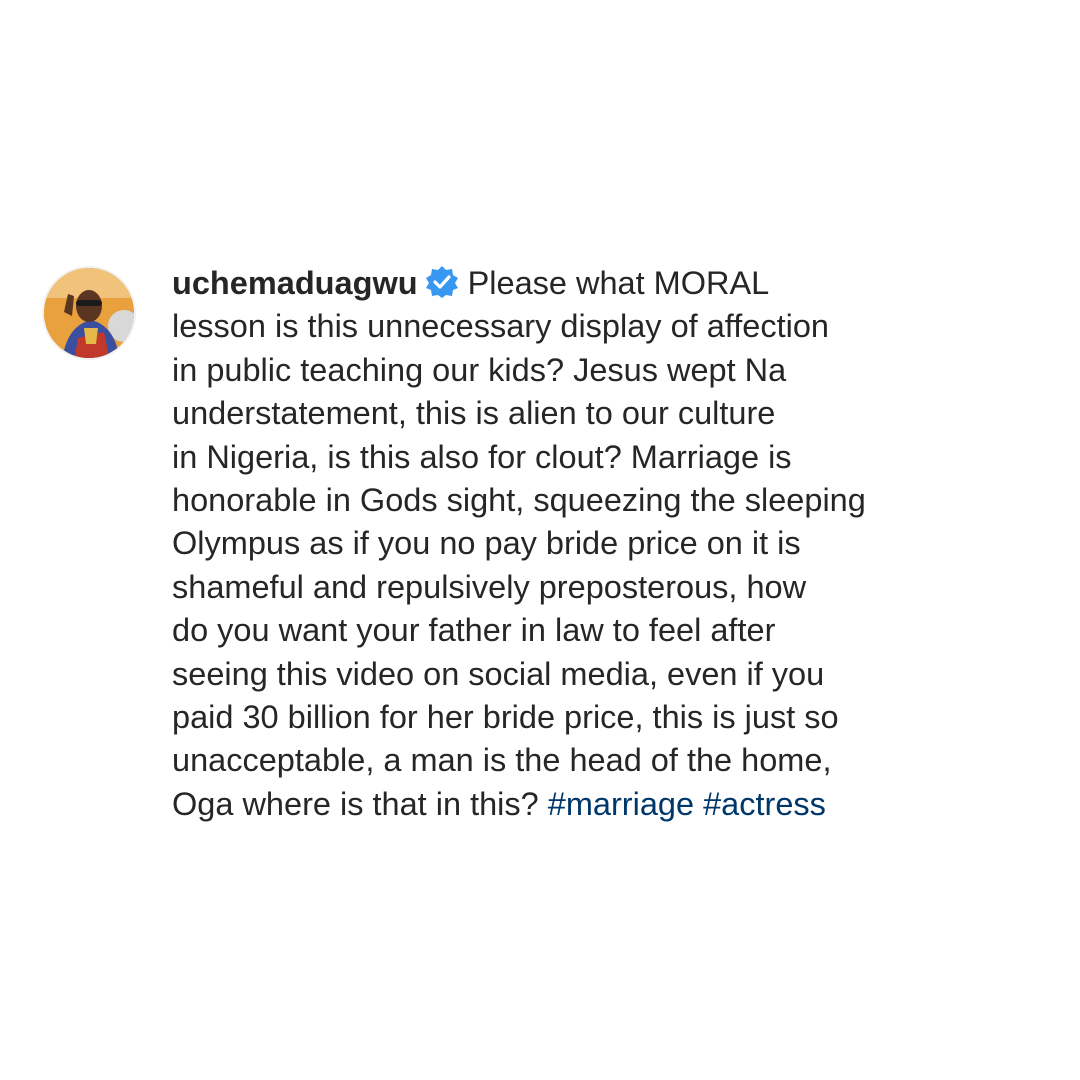  Describe the element at coordinates (764, 804) in the screenshot. I see `hashtag-actress-link: #actress` at that location.